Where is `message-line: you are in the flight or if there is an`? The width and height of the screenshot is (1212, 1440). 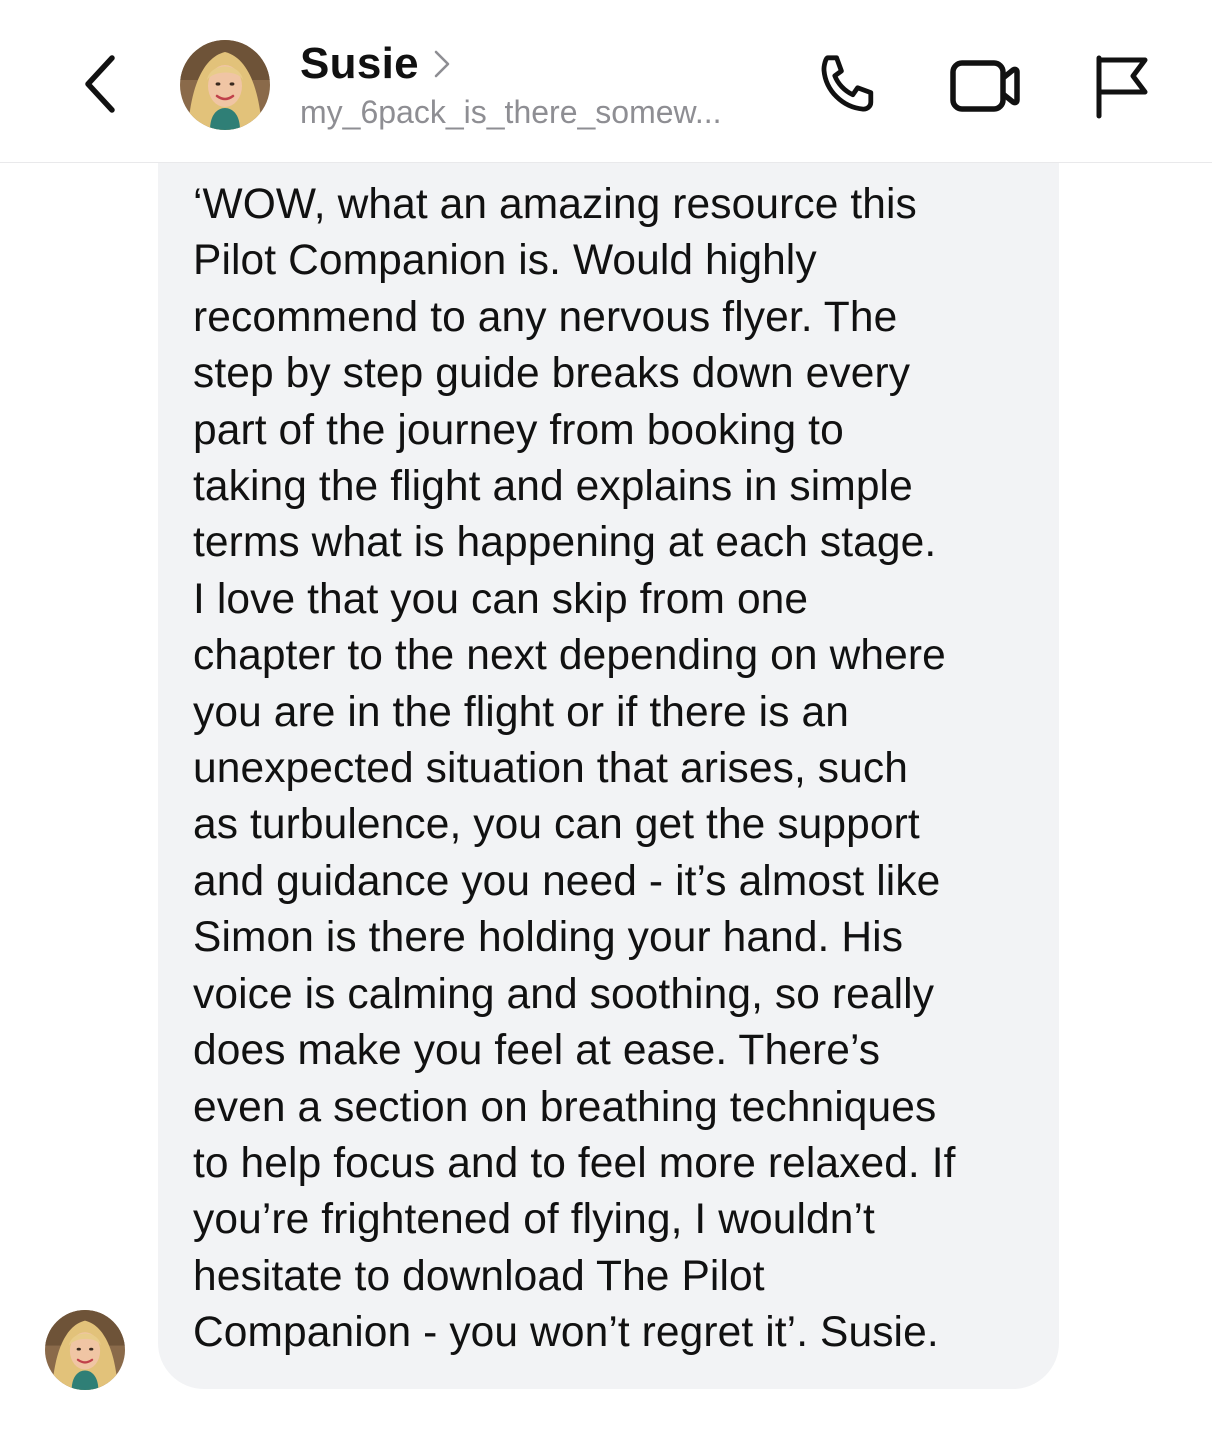
message-line: you are in the flight or if there is an is located at coordinates (521, 712).